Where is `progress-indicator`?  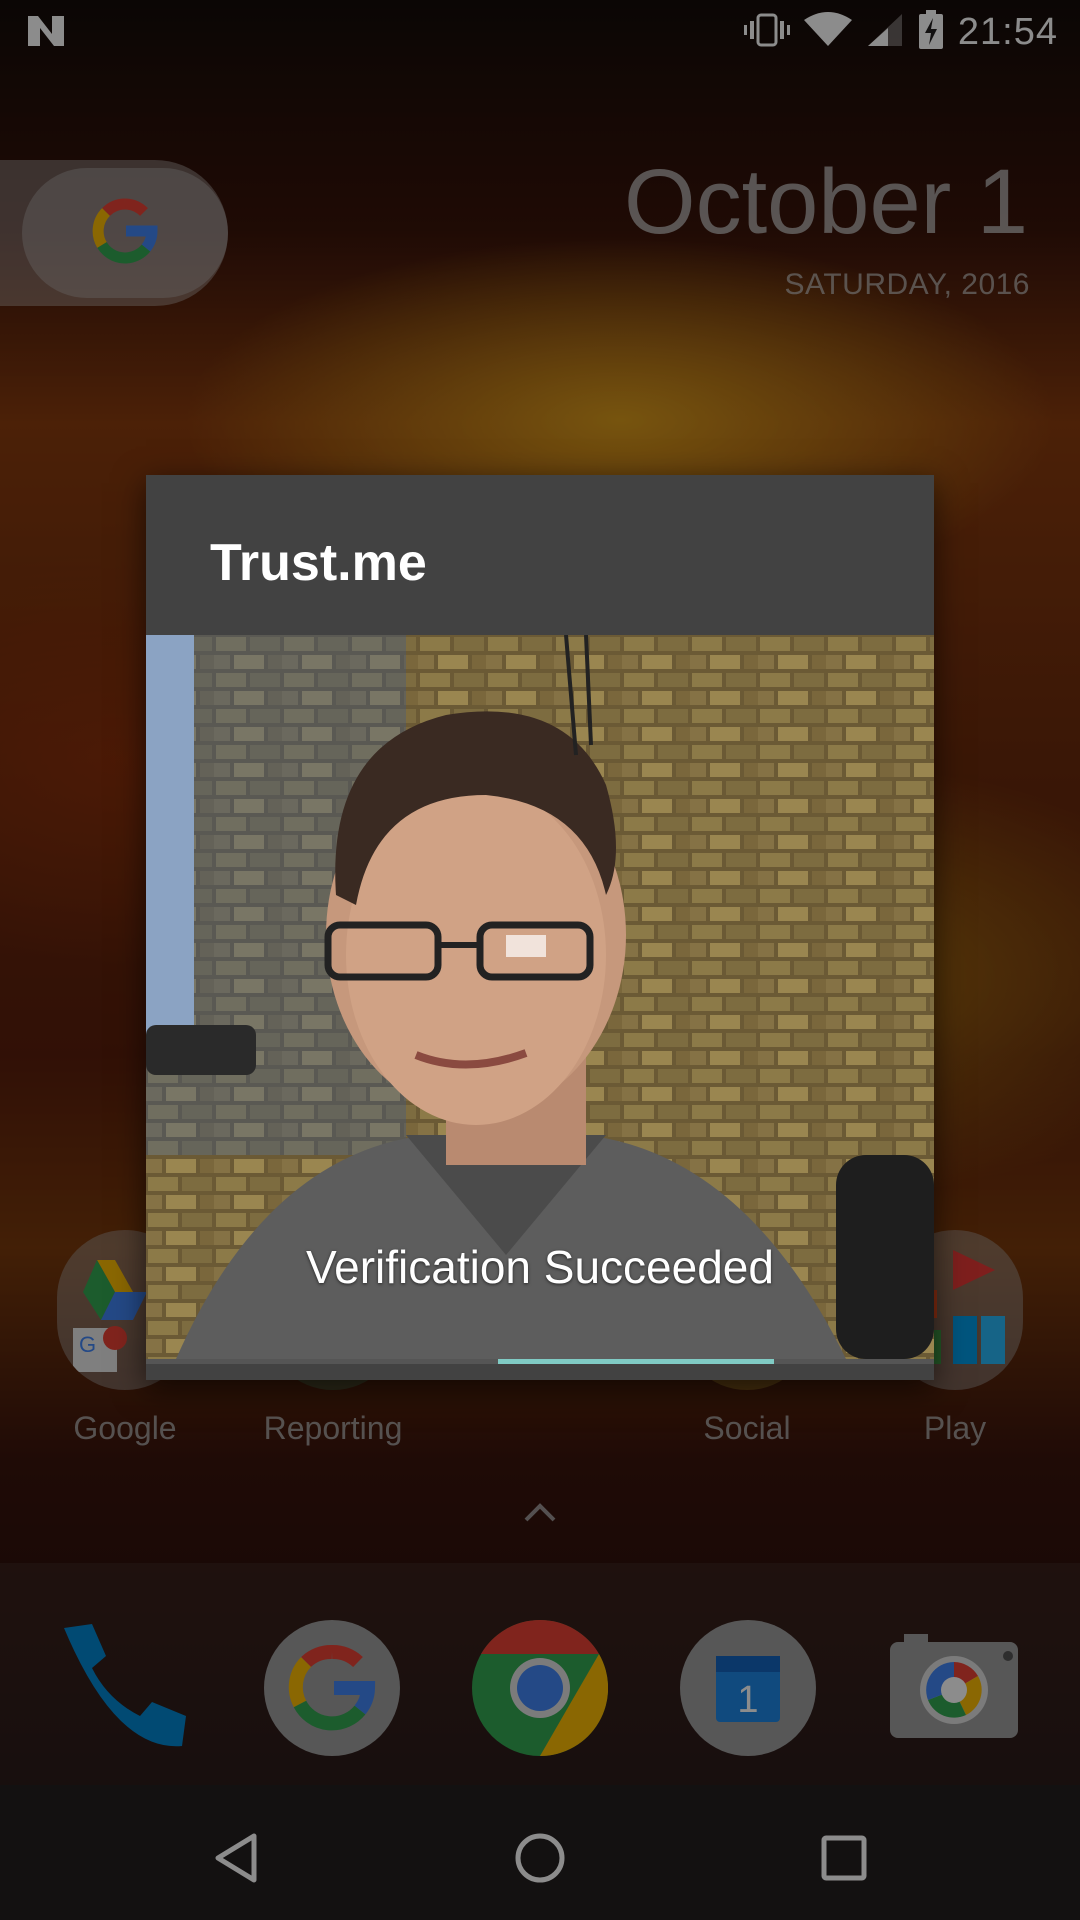 progress-indicator is located at coordinates (636, 1361).